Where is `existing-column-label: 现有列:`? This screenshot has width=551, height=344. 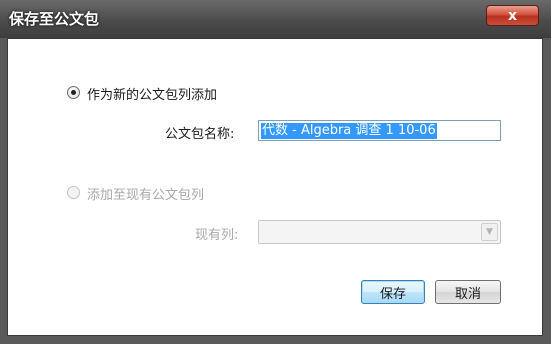 existing-column-label: 现有列: is located at coordinates (217, 235).